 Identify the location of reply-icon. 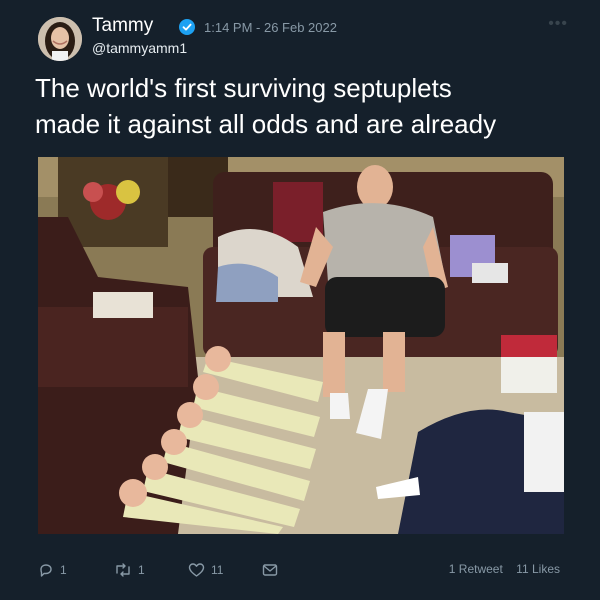
(46, 570).